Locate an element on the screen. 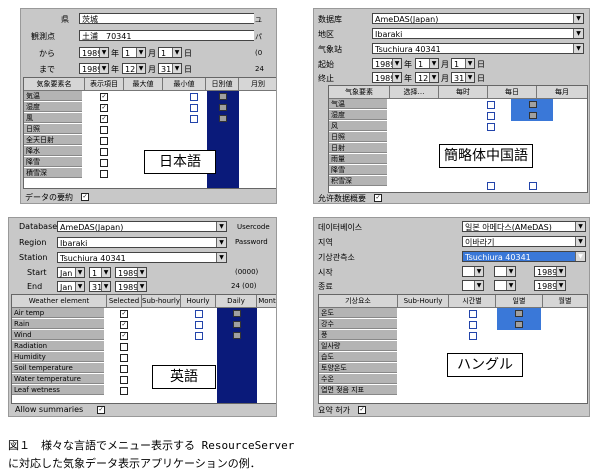 The width and height of the screenshot is (599, 476). to-month-select: 12 ▼ is located at coordinates (134, 68).